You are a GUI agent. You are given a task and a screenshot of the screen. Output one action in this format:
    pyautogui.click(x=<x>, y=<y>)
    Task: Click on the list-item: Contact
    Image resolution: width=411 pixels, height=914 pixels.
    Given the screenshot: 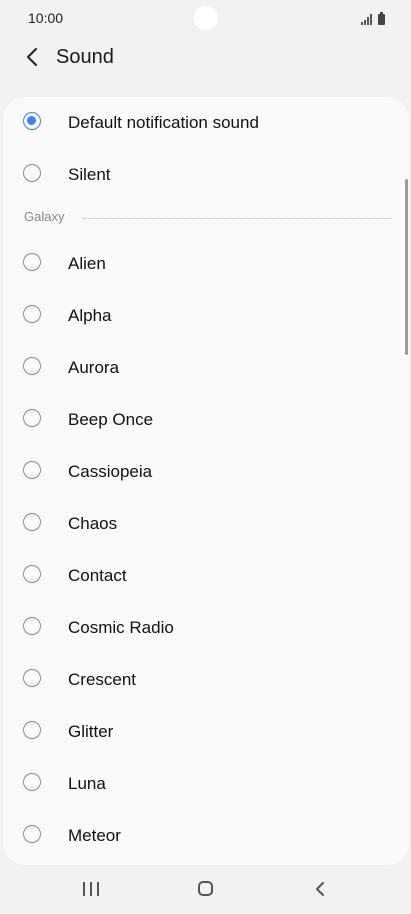 What is the action you would take?
    pyautogui.click(x=206, y=576)
    